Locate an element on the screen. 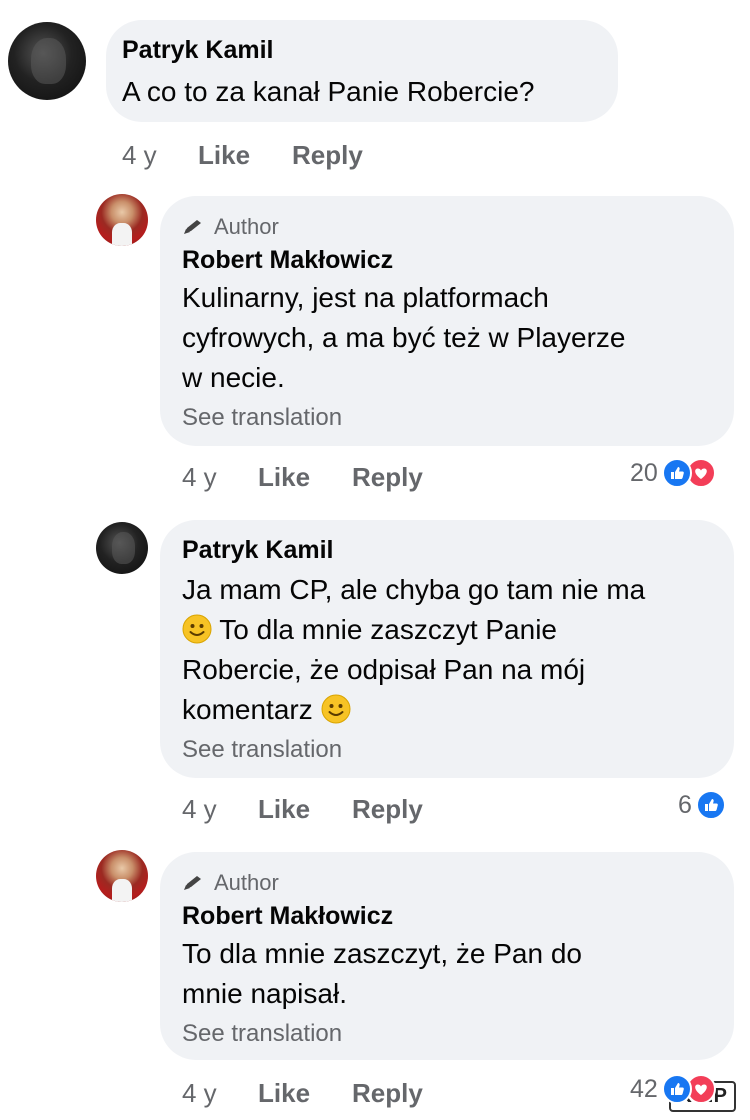  comment-actions-3: 4 y Like Reply is located at coordinates (302, 809).